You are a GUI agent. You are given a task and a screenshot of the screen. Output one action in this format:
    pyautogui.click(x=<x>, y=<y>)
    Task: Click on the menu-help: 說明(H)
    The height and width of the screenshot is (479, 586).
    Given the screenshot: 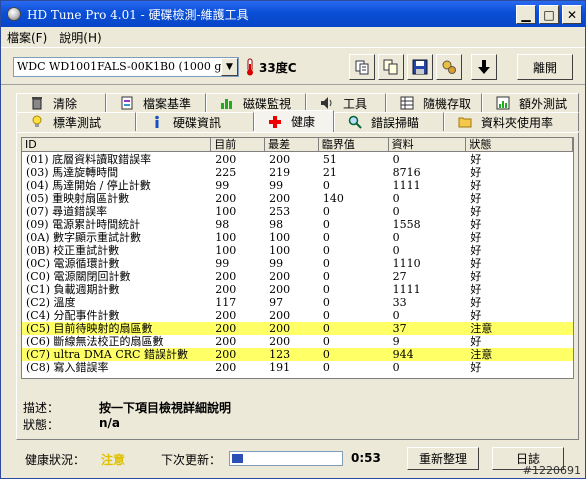 What is the action you would take?
    pyautogui.click(x=80, y=37)
    